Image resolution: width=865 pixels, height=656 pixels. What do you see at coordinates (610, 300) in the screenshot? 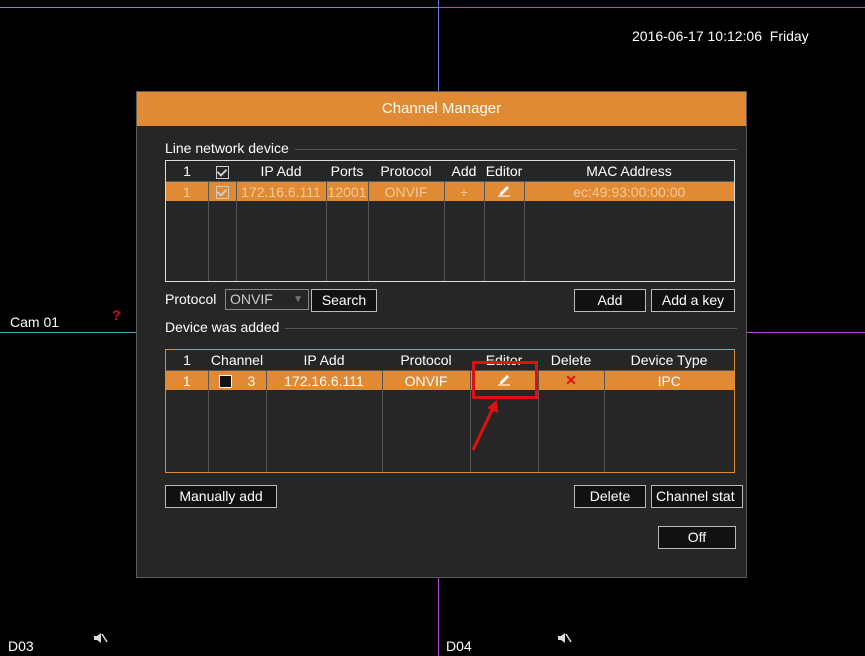
I see `add-button: Add` at bounding box center [610, 300].